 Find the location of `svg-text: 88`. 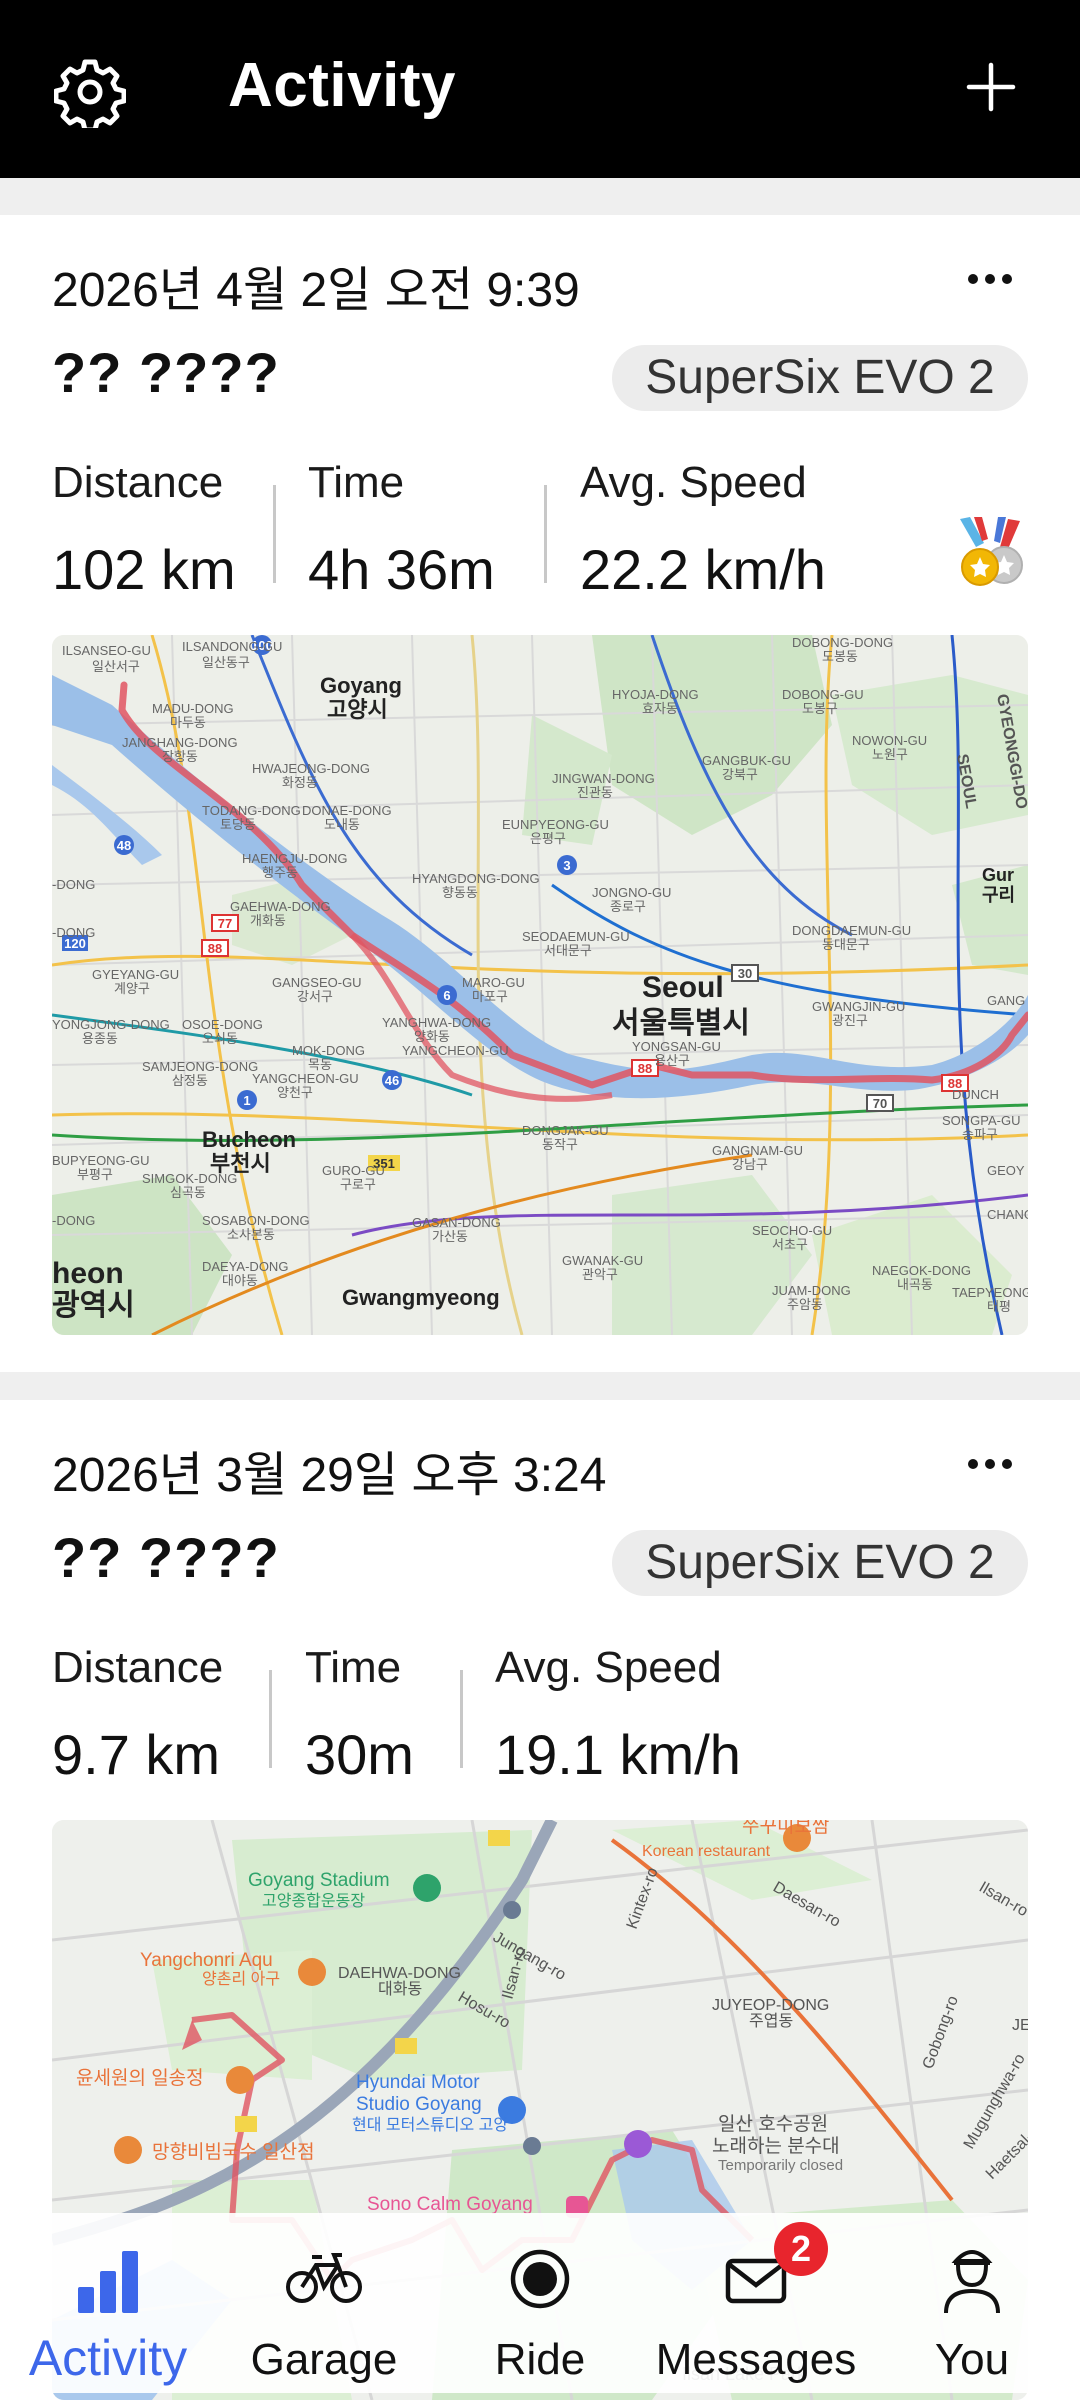

svg-text: 88 is located at coordinates (645, 1068).